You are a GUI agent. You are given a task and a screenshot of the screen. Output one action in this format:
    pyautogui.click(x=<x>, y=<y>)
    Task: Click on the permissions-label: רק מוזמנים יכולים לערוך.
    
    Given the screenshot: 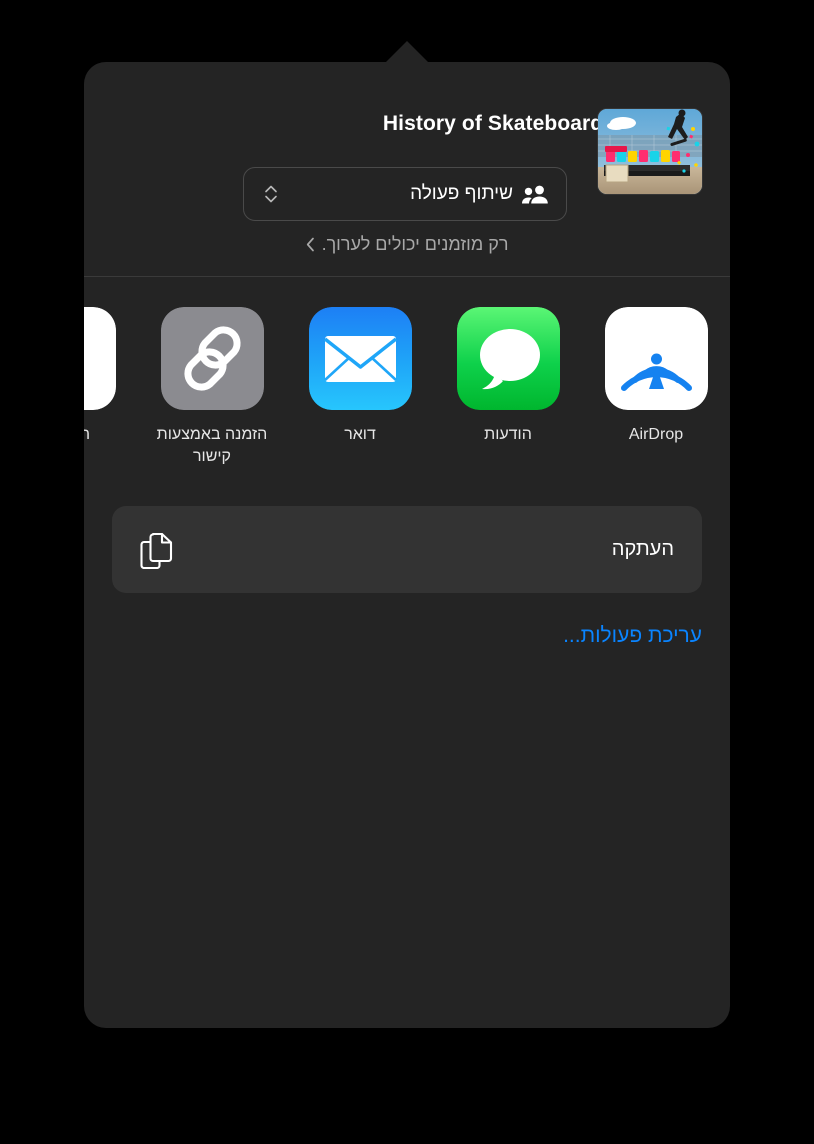 What is the action you would take?
    pyautogui.click(x=415, y=244)
    